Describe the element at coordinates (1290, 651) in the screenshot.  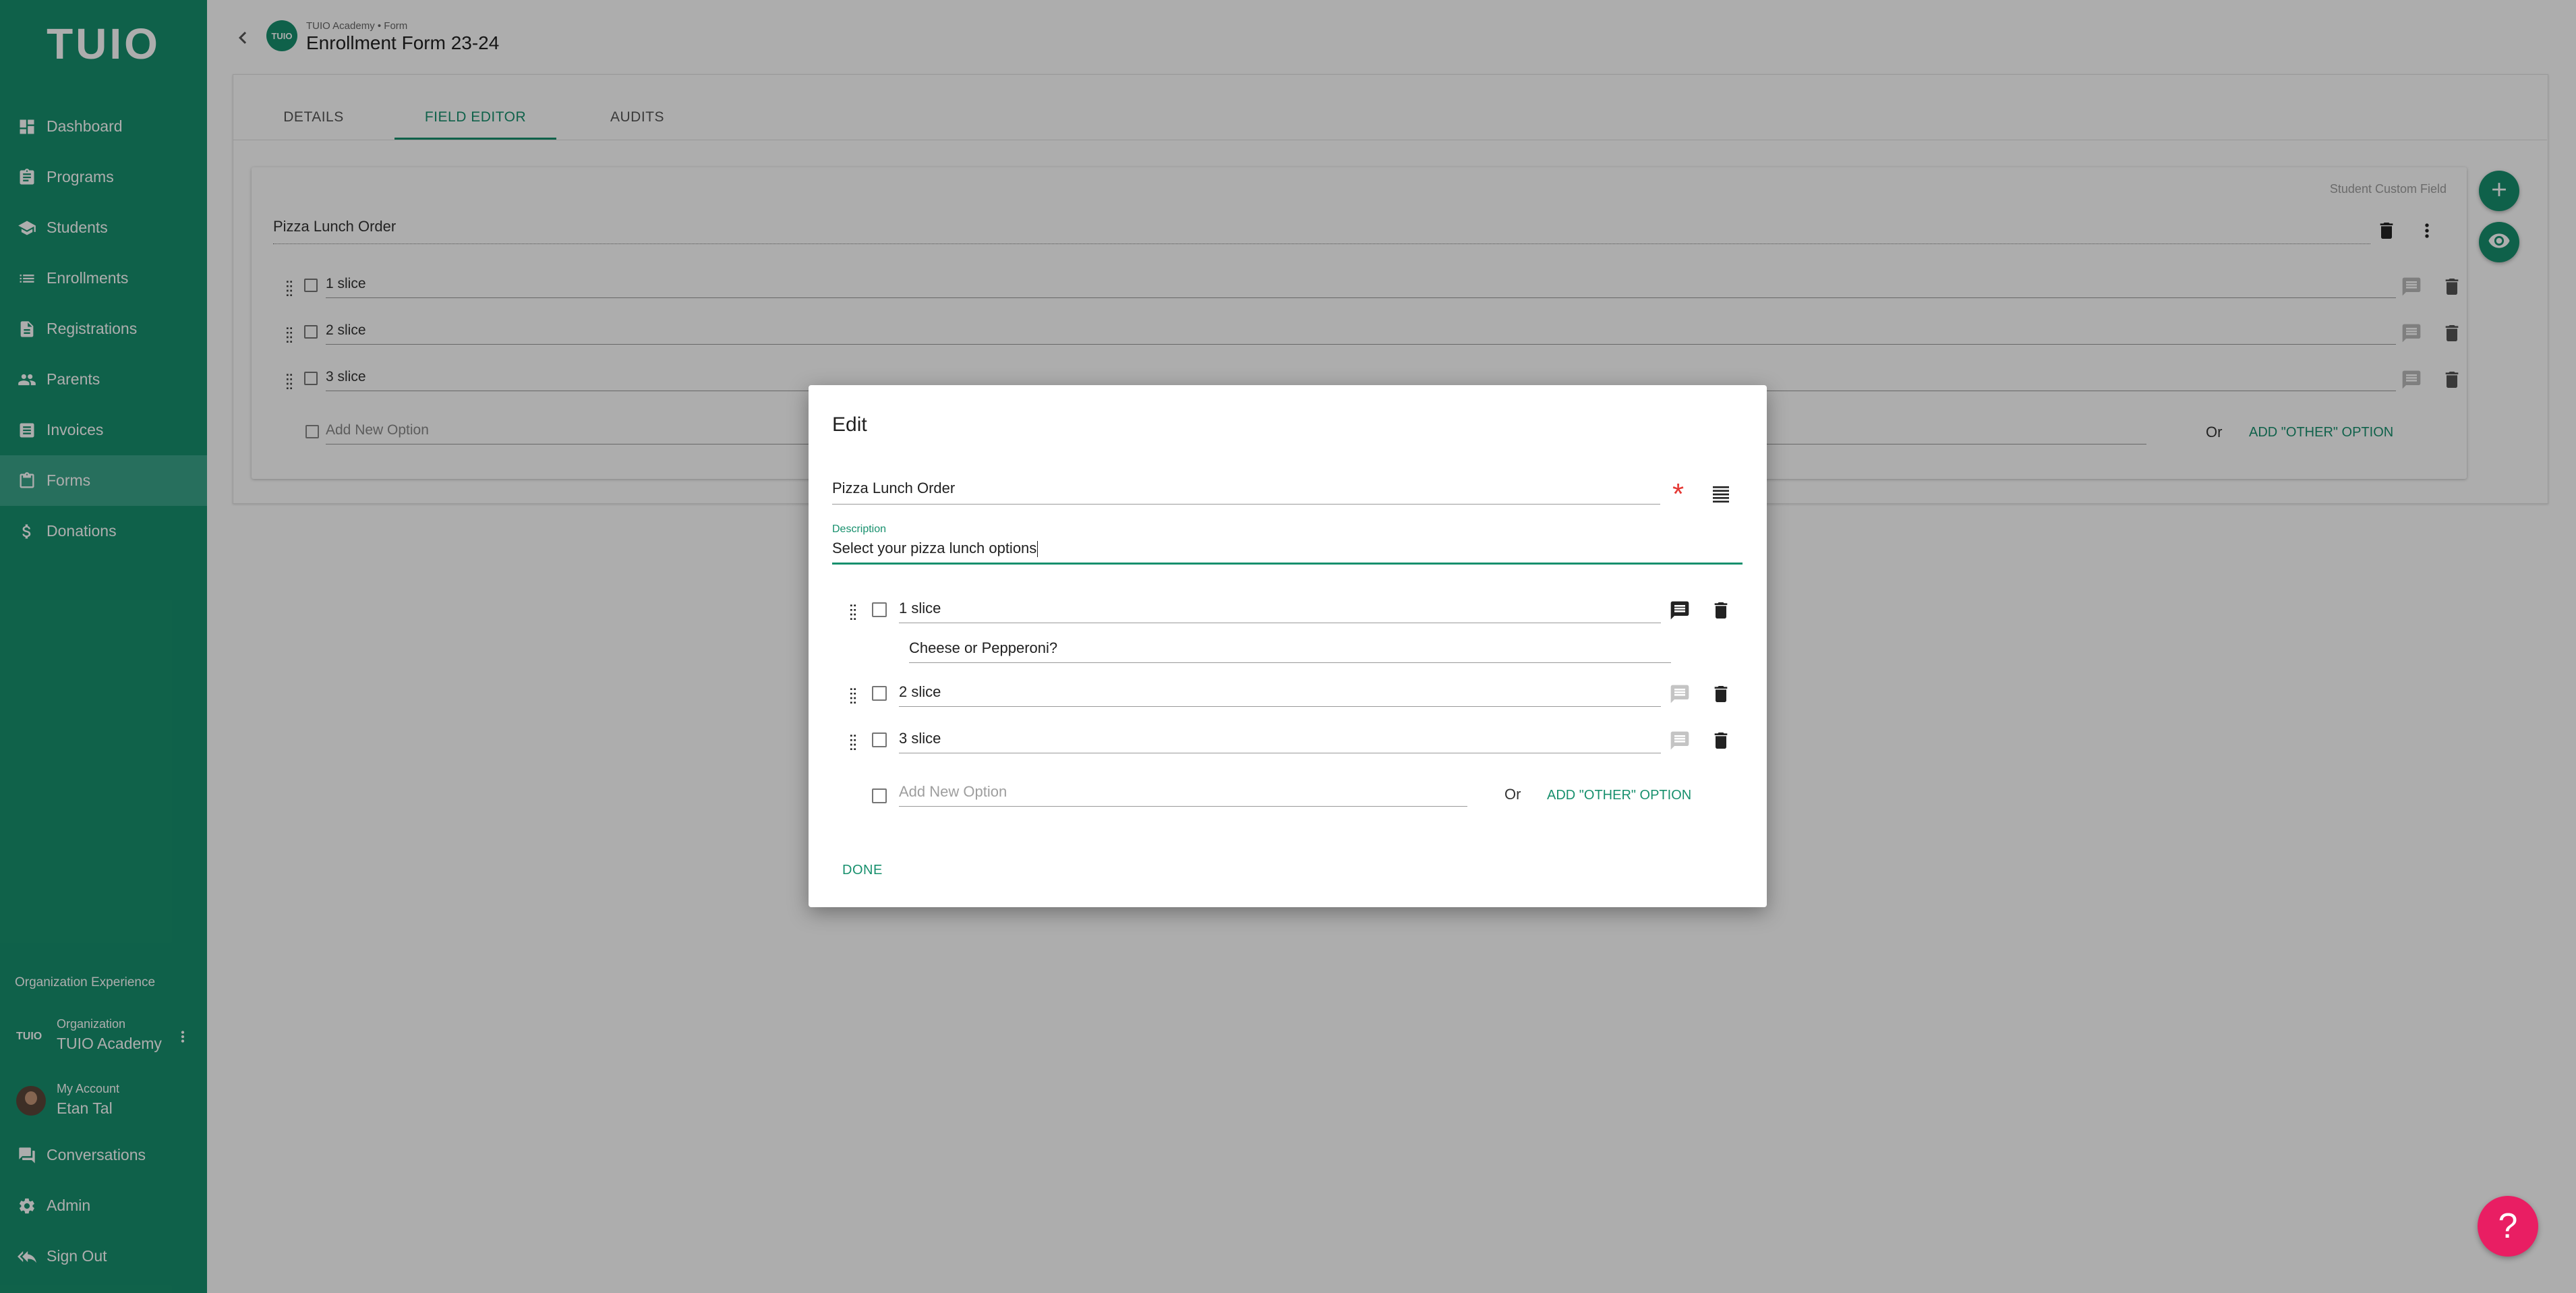
I see `option-comment-input: Cheese or Pepperoni?` at that location.